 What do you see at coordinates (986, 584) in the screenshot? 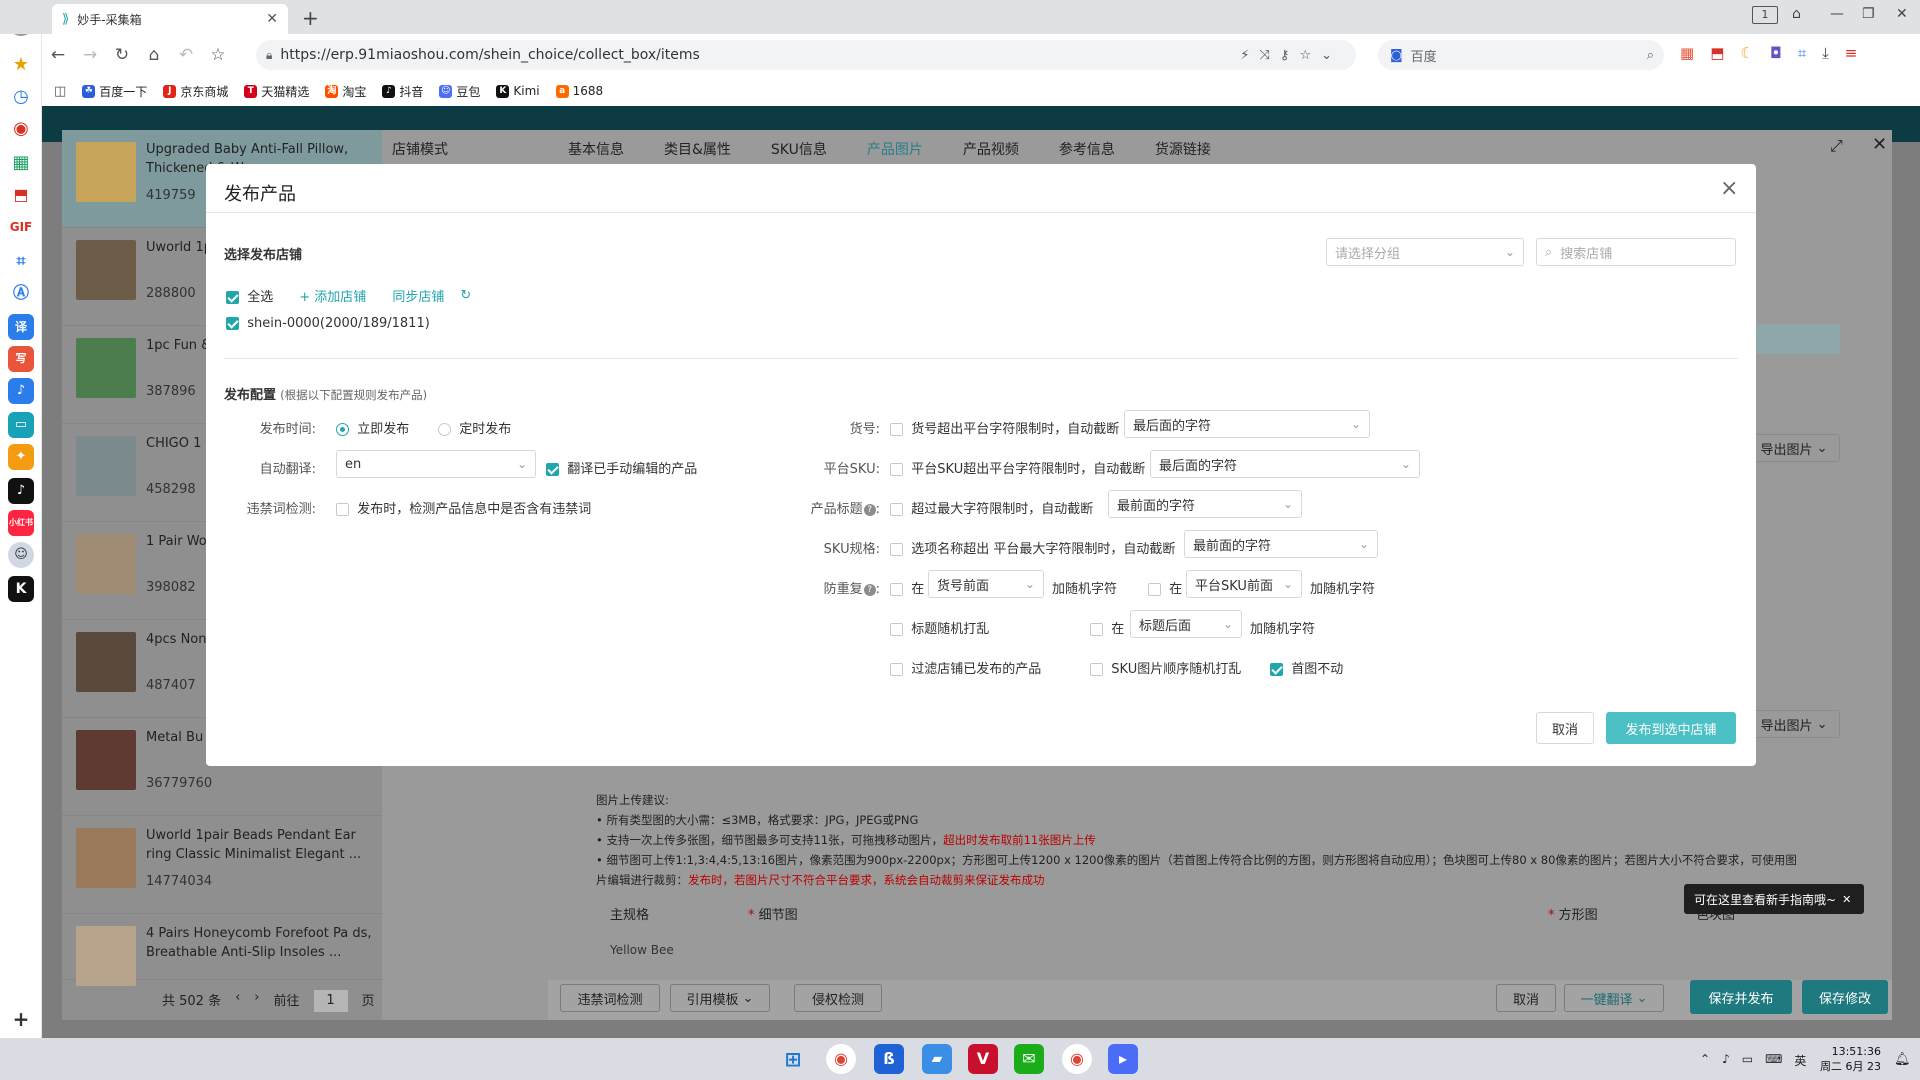
I see `item-no-position-select: 货号前面 ⌄` at bounding box center [986, 584].